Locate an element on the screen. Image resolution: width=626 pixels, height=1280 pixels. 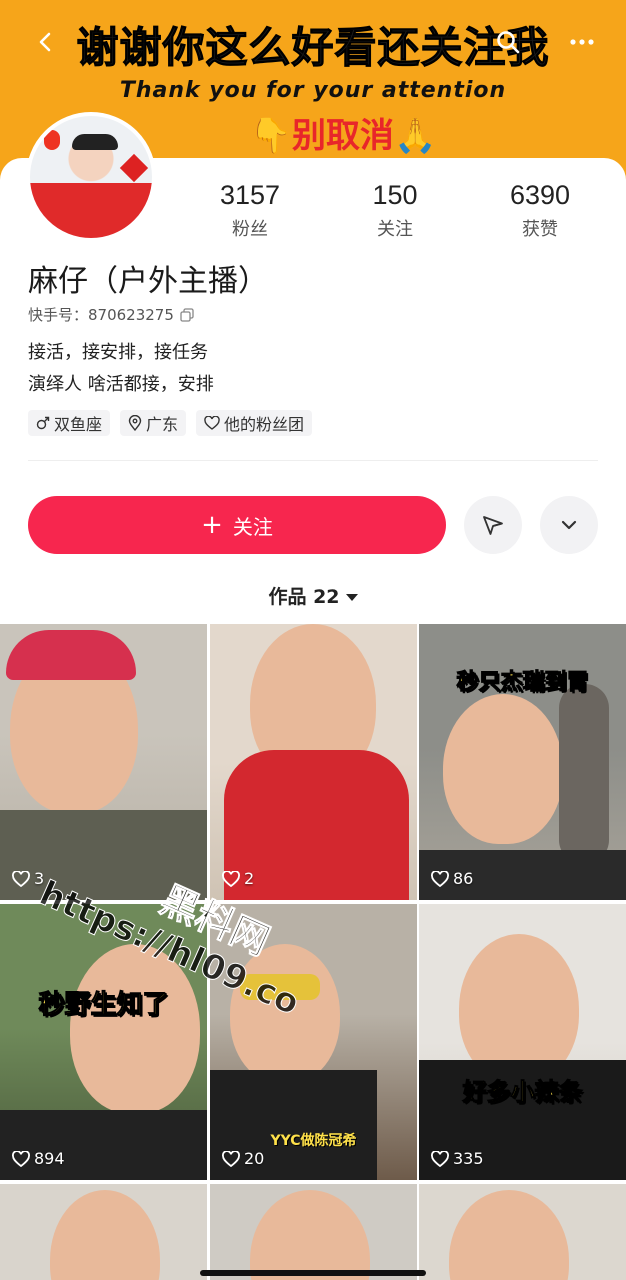
thumb-mouse is located at coordinates (584, 774).